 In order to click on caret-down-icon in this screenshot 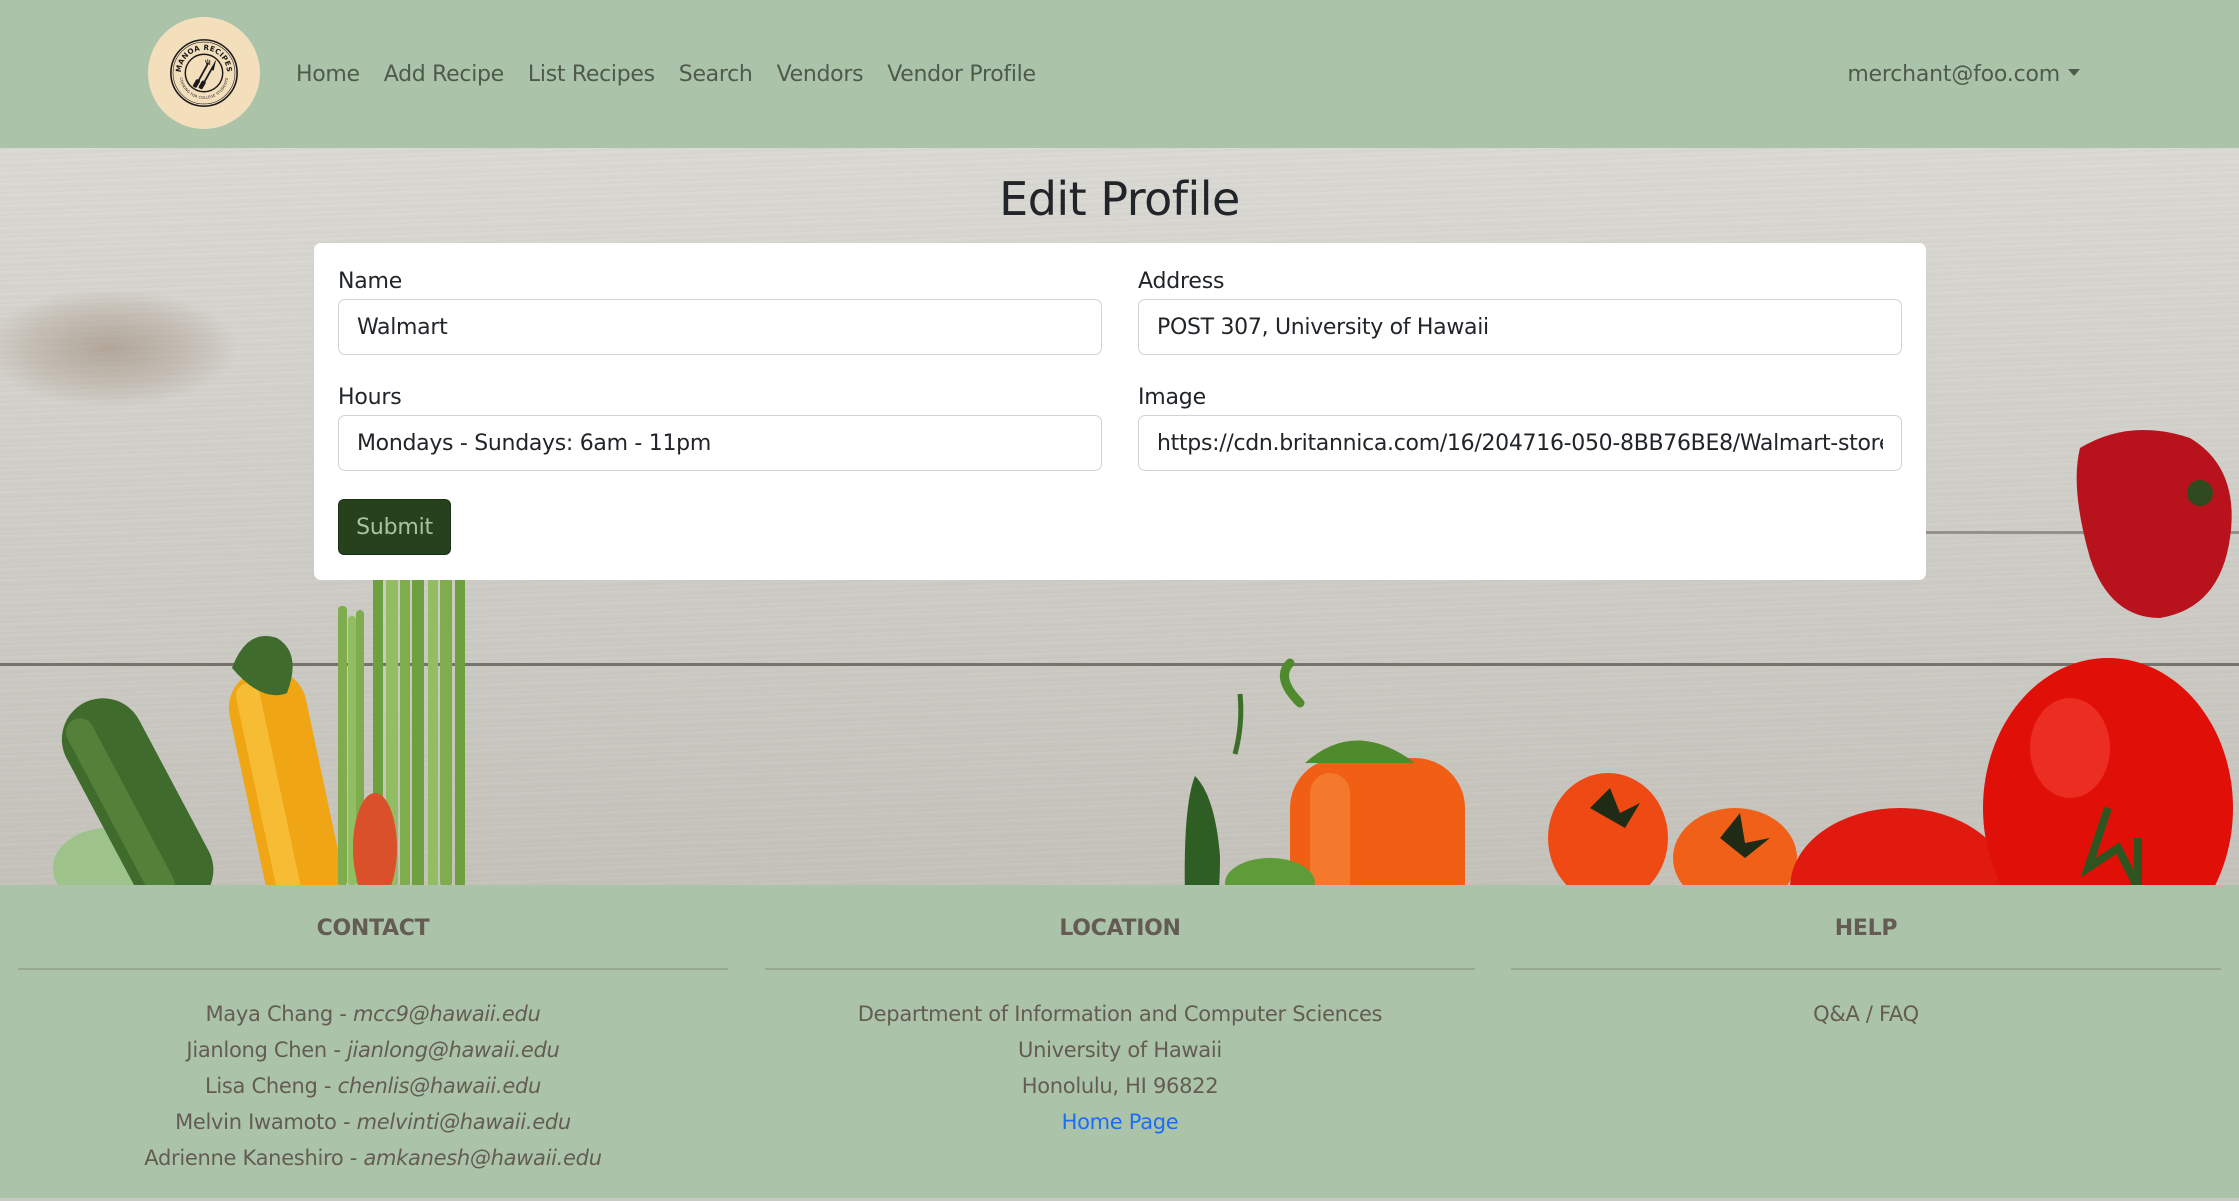, I will do `click(2074, 72)`.